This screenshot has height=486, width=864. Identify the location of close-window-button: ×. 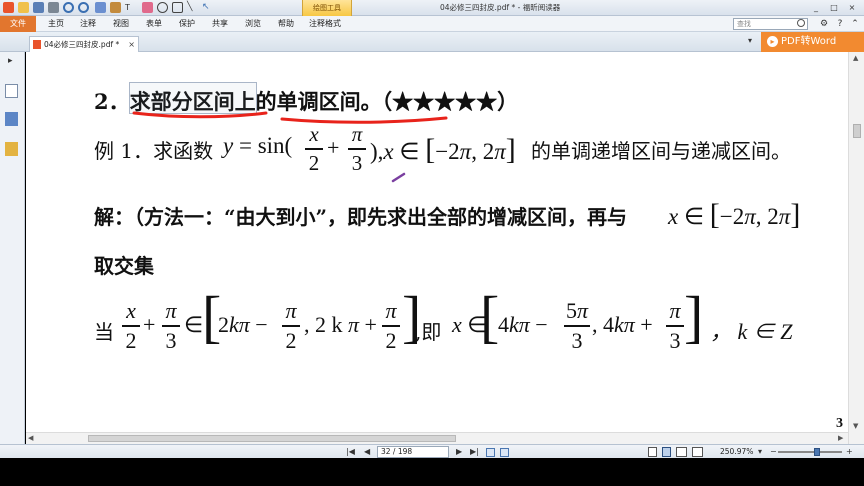
(852, 7).